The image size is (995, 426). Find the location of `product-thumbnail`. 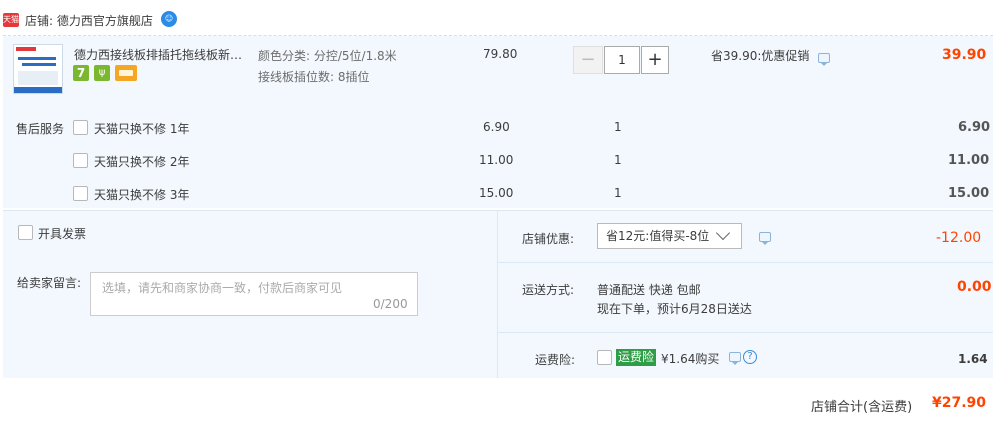

product-thumbnail is located at coordinates (38, 69).